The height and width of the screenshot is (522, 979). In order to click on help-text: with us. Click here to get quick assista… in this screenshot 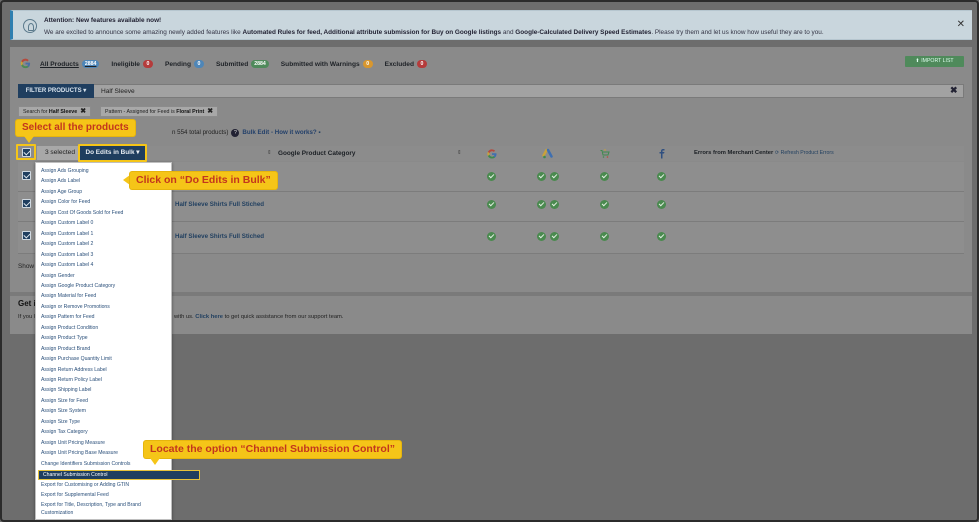, I will do `click(259, 317)`.